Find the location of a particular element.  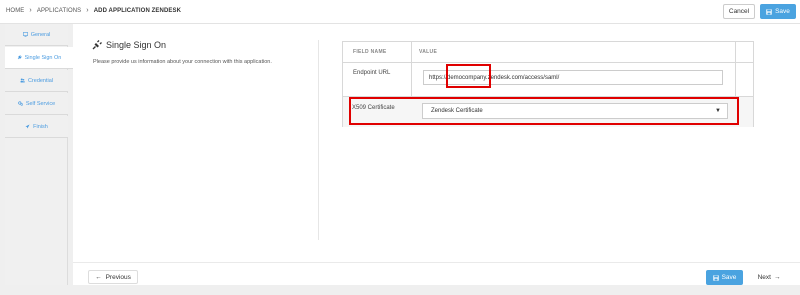

breadcrumb-current: ADD APPLICATION ZENDESK is located at coordinates (137, 10).